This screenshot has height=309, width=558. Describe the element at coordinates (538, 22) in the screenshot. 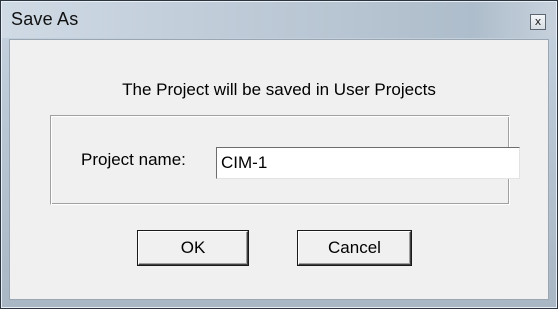

I see `close-icon: x` at that location.